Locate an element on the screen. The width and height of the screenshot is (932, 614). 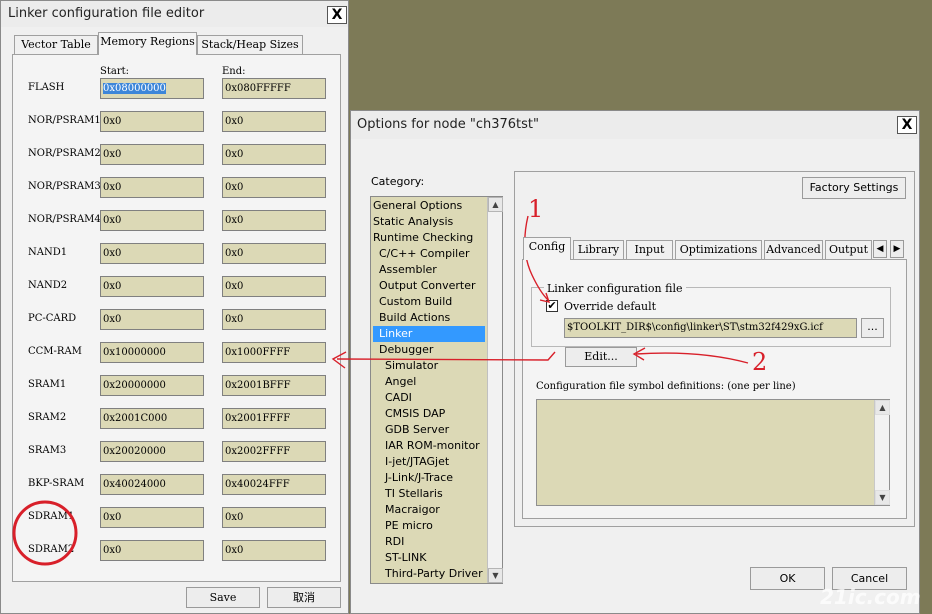
tab-advanced: Advanced is located at coordinates (793, 250).